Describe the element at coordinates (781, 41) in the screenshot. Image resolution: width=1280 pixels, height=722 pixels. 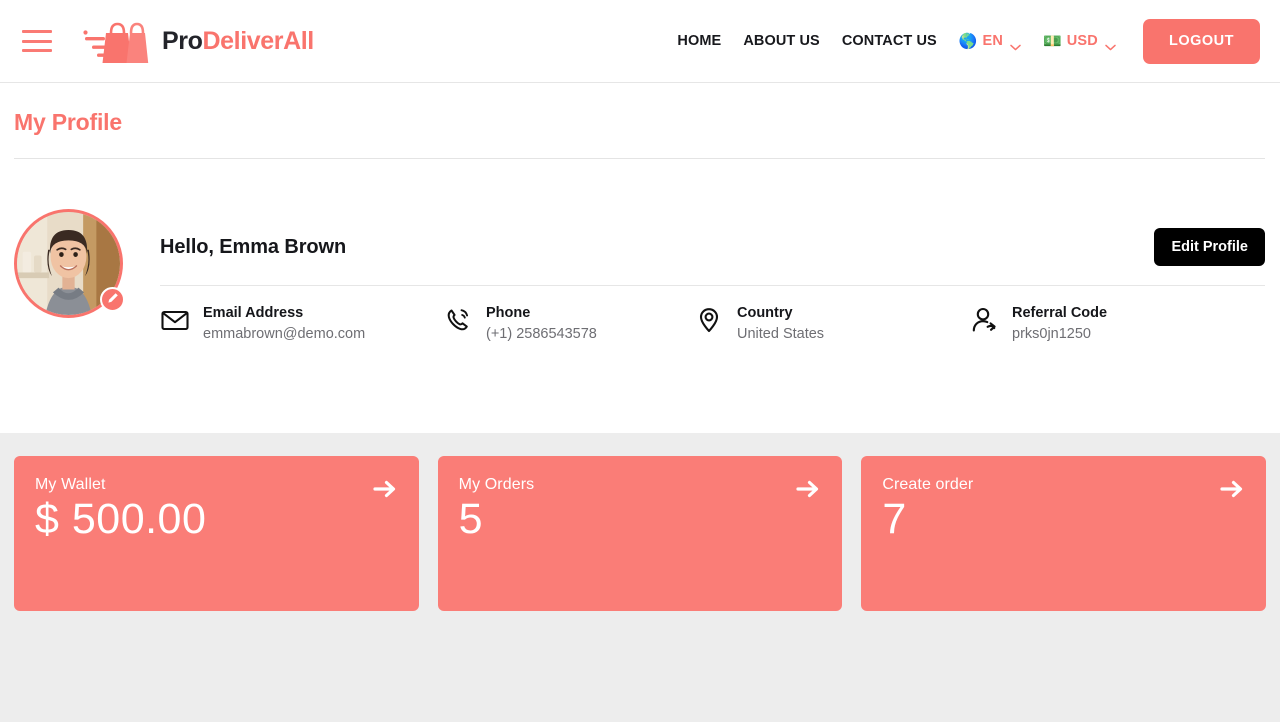
I see `nav-item-about-us: ABOUT US` at that location.